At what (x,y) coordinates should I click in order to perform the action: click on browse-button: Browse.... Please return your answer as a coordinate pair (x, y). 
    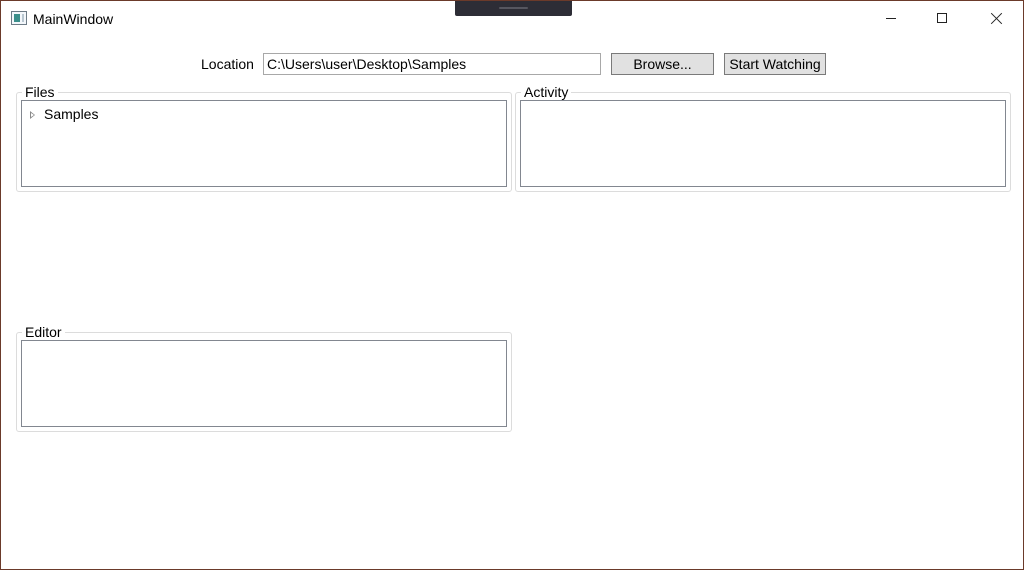
    Looking at the image, I should click on (662, 64).